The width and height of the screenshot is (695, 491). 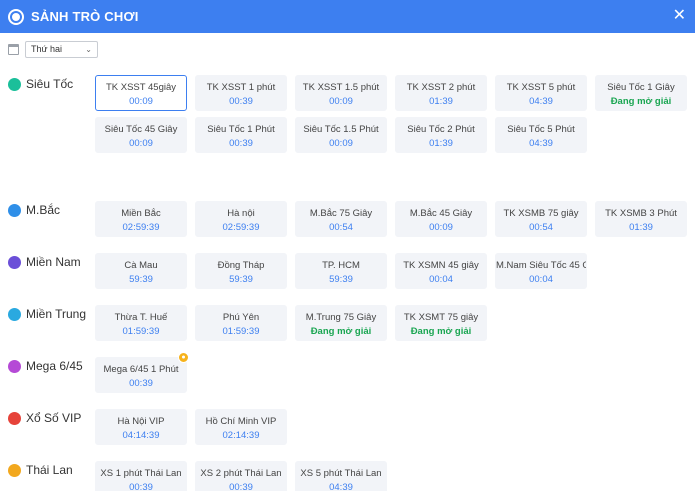 I want to click on game-card: XS 5 phút Thái Lan 04:39, so click(x=341, y=476).